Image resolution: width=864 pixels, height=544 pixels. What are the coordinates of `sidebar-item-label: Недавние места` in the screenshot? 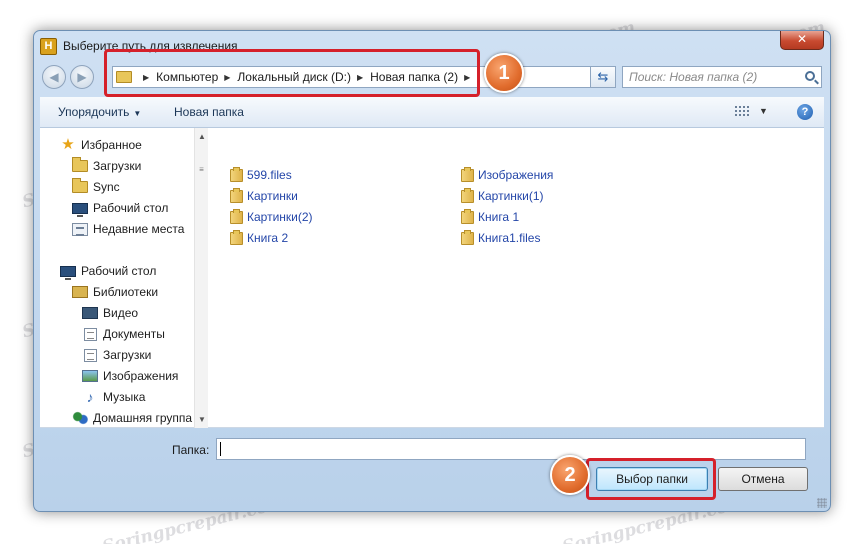 It's located at (139, 229).